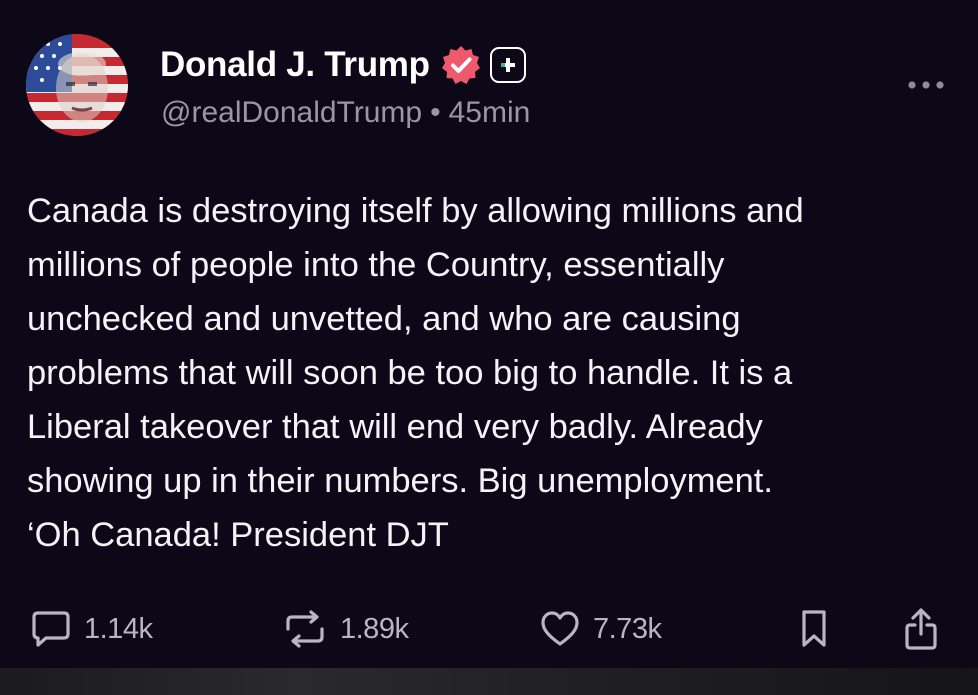 The width and height of the screenshot is (978, 695). I want to click on author-name-row: Donald J. Trump, so click(343, 65).